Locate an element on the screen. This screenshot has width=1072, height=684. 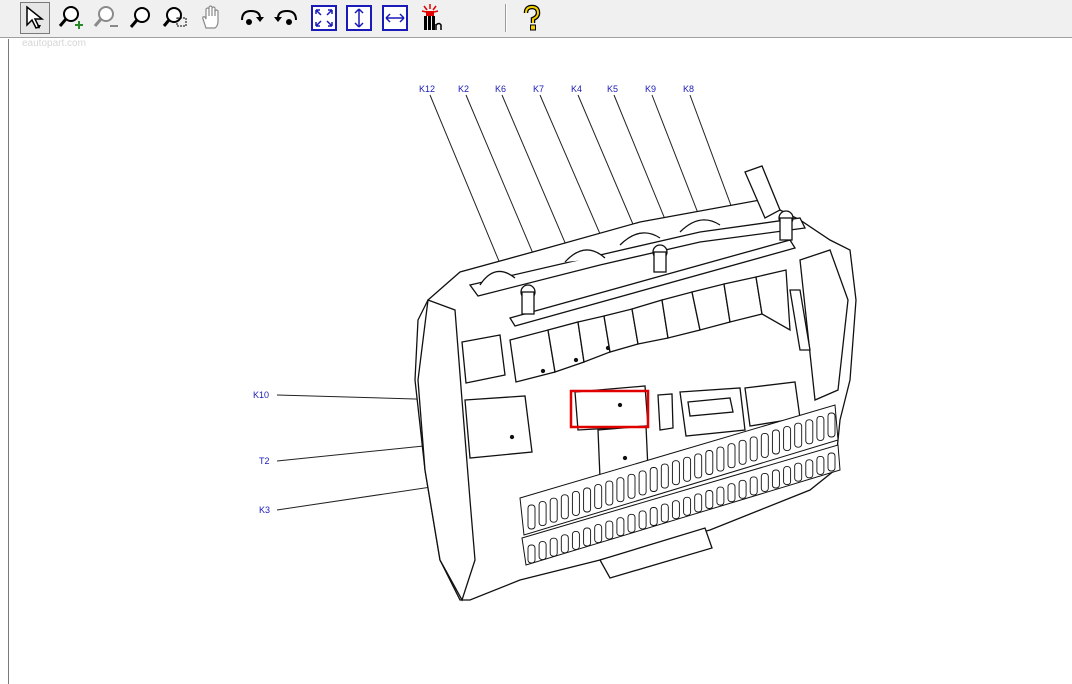
highlight-button is located at coordinates (431, 18).